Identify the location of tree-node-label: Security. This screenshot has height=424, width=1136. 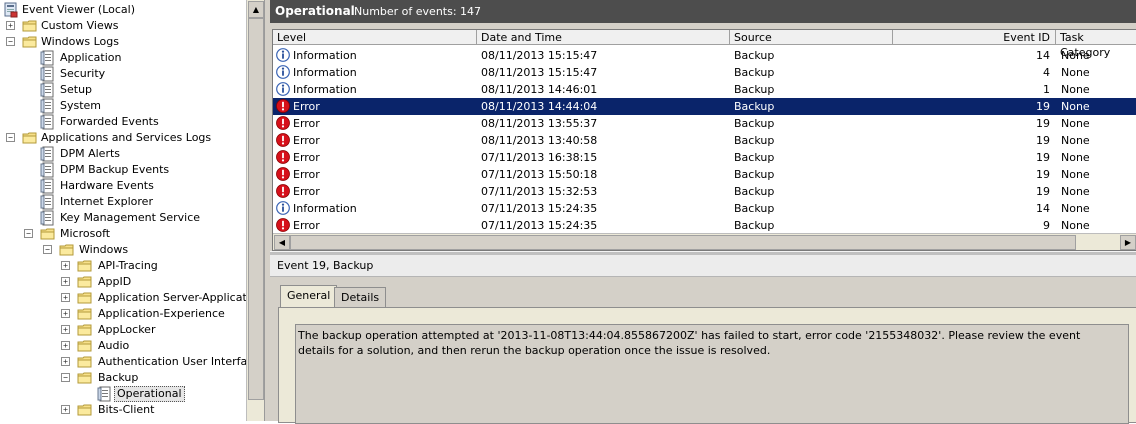
(83, 73).